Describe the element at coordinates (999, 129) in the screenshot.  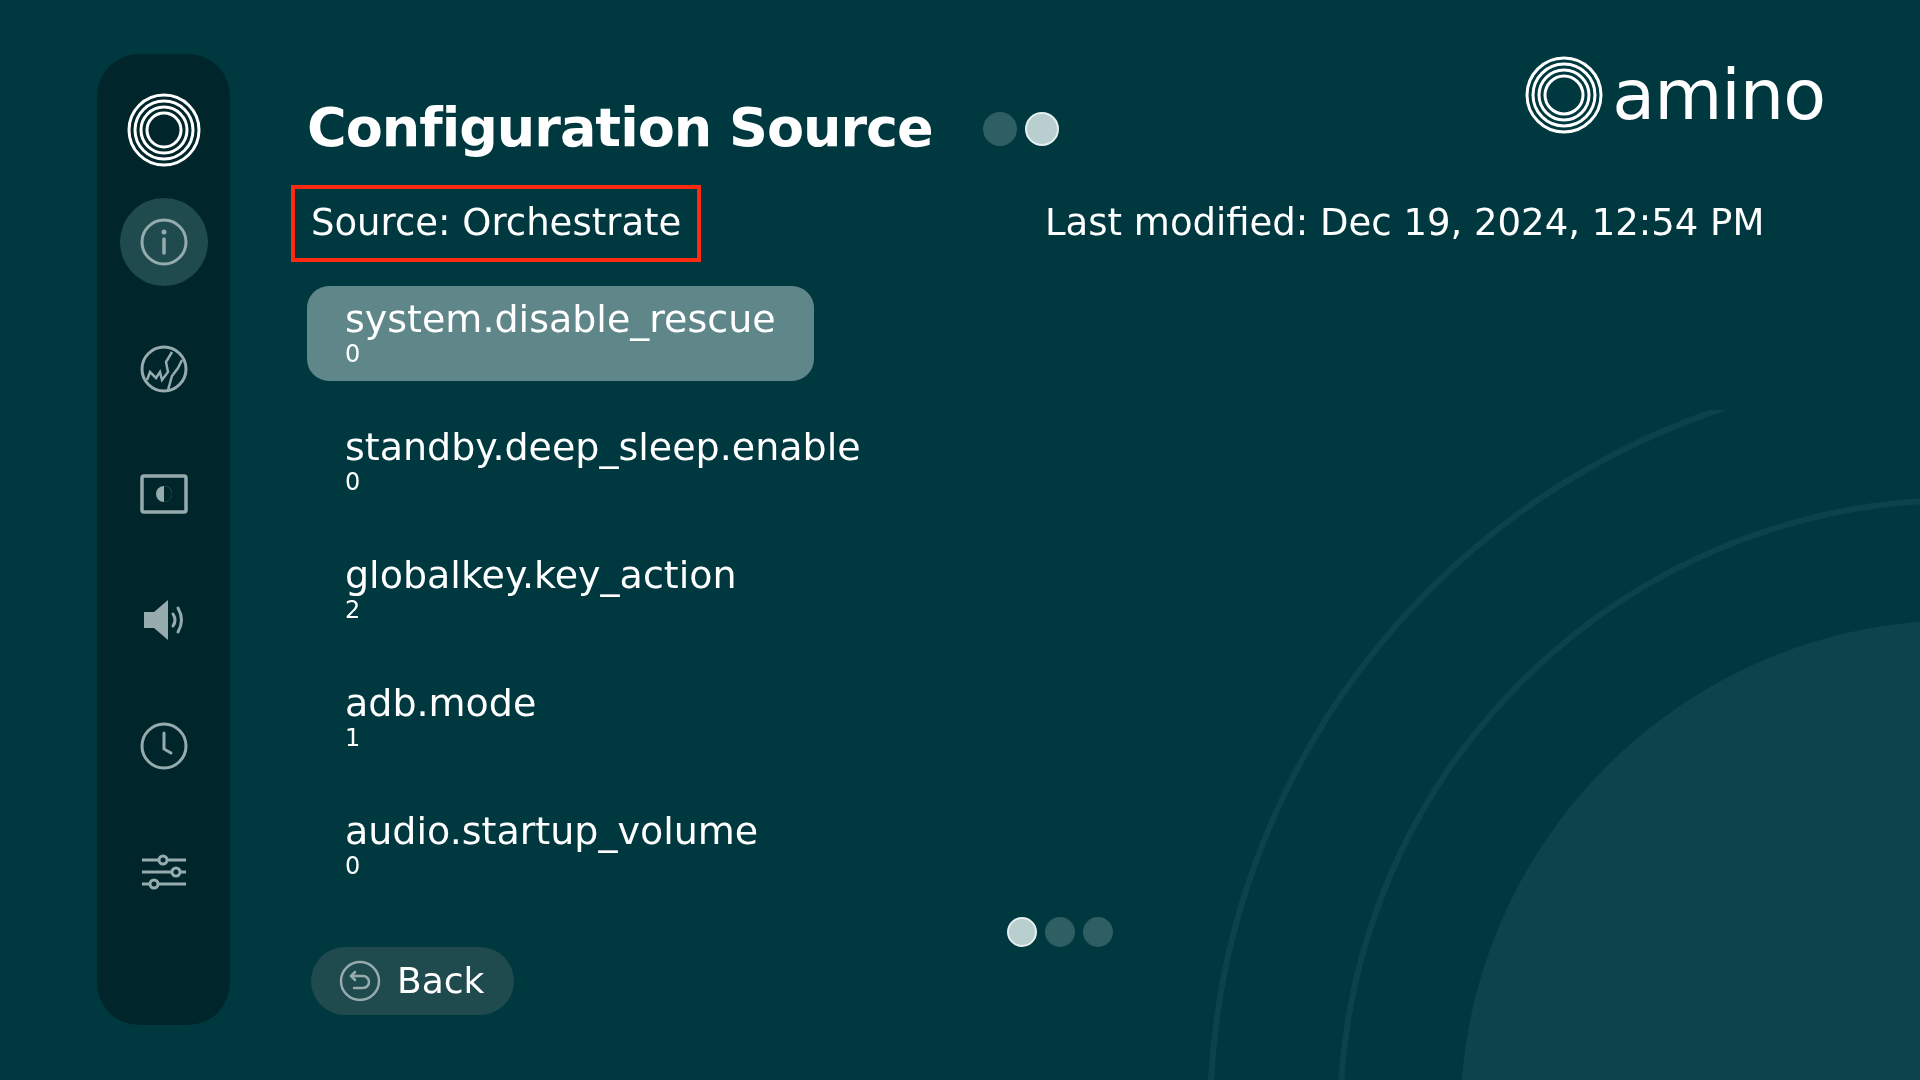
I see `step-dot` at that location.